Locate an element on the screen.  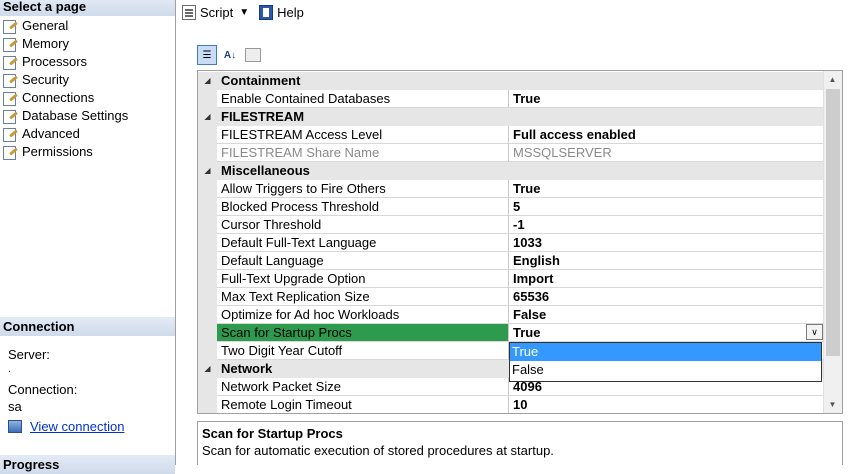
property-value: Full access enabled is located at coordinates (666, 135).